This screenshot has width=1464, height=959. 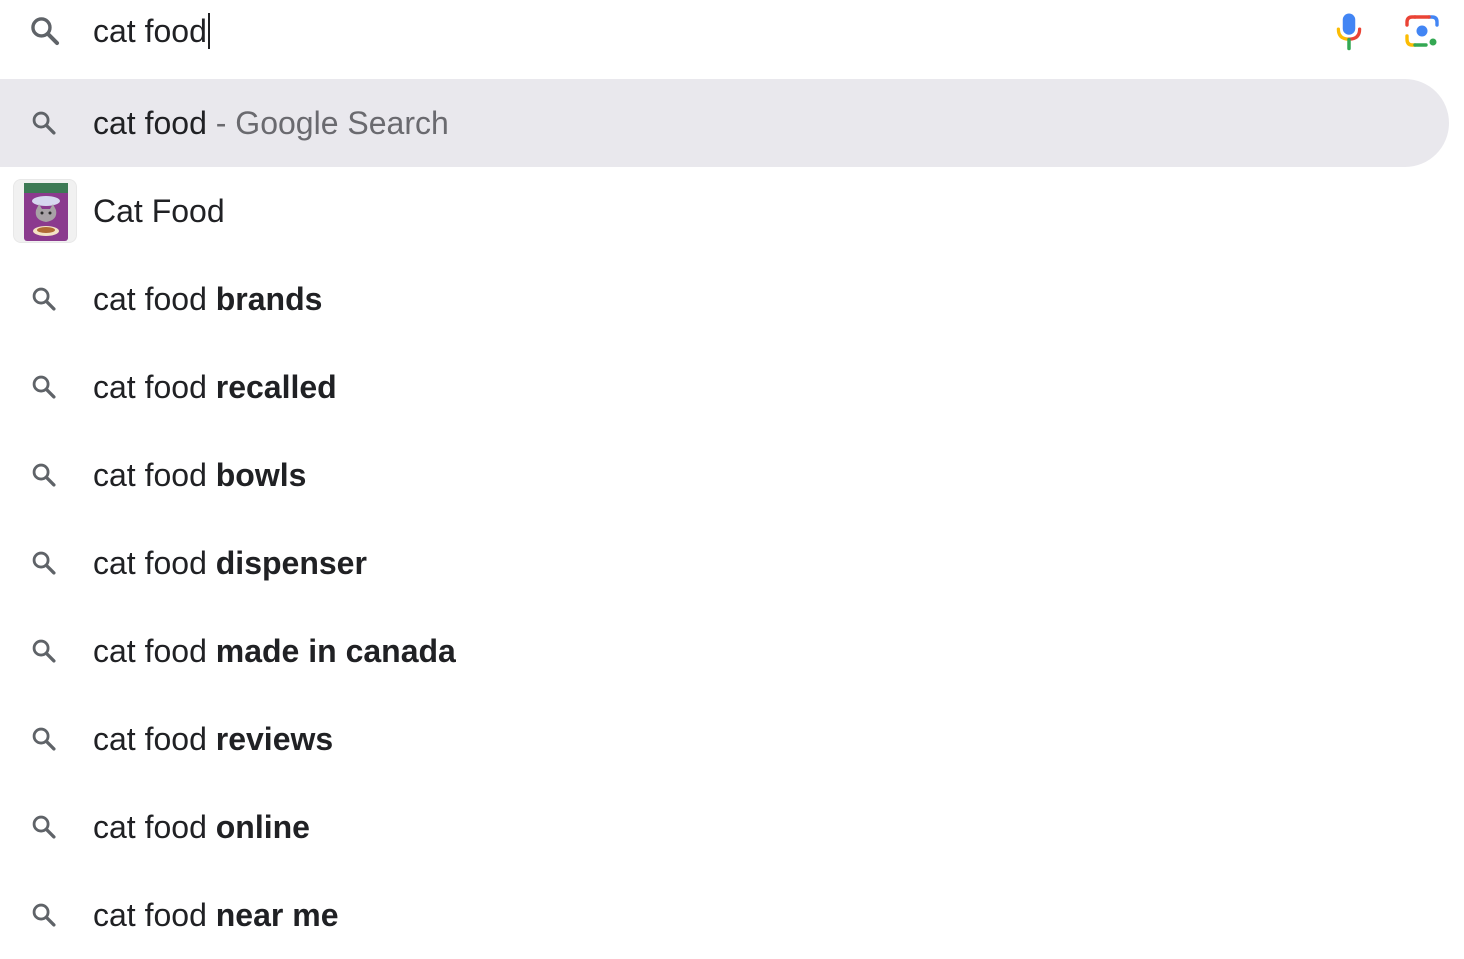 What do you see at coordinates (286, 563) in the screenshot?
I see `suggestion-completion: dispenser` at bounding box center [286, 563].